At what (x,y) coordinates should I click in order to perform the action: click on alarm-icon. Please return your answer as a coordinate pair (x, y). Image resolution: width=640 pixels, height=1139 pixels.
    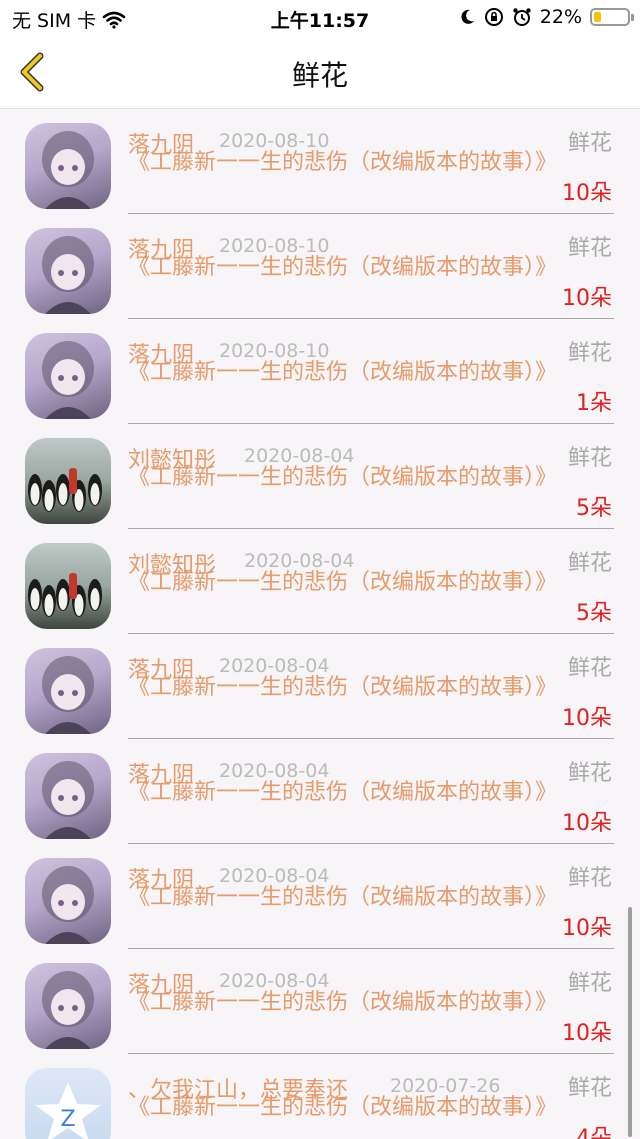
    Looking at the image, I should click on (522, 17).